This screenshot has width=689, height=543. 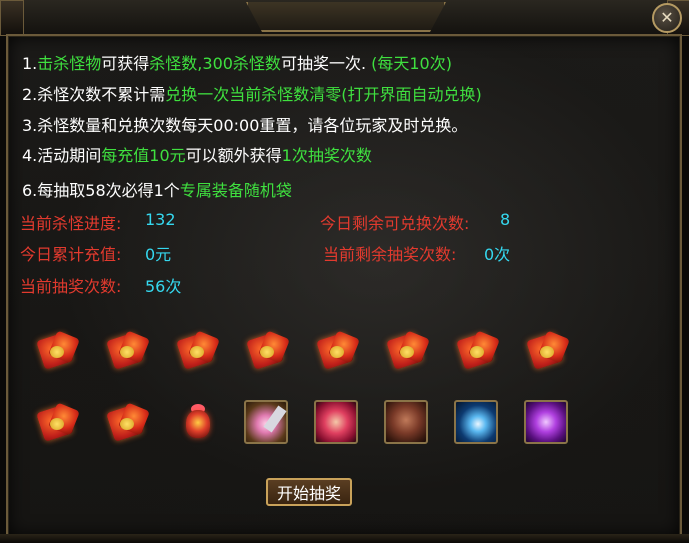 I want to click on recharge-label: 今日累计充值:, so click(x=71, y=254).